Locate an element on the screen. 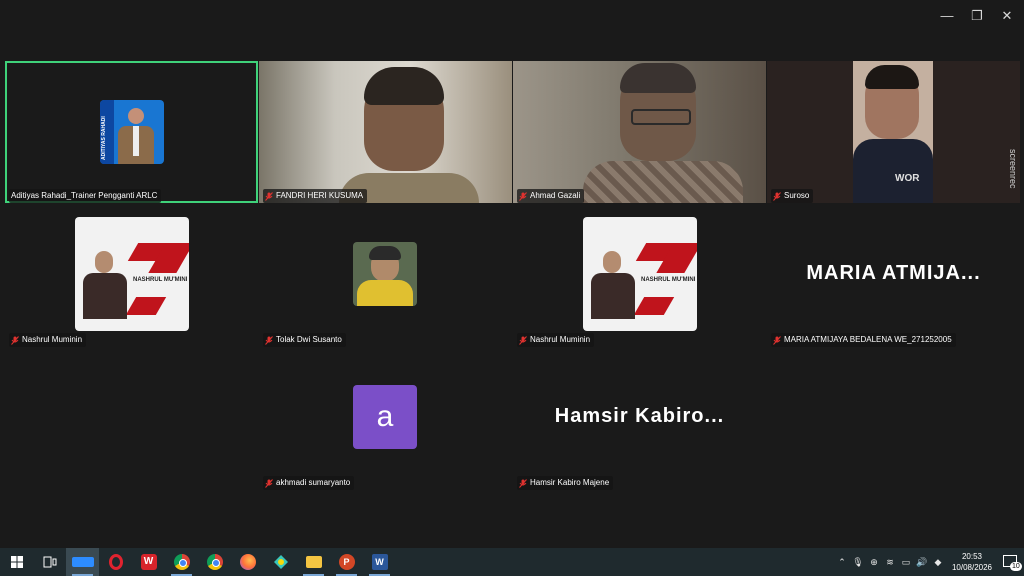 This screenshot has height=576, width=1024. participant-name: Suroso is located at coordinates (797, 195).